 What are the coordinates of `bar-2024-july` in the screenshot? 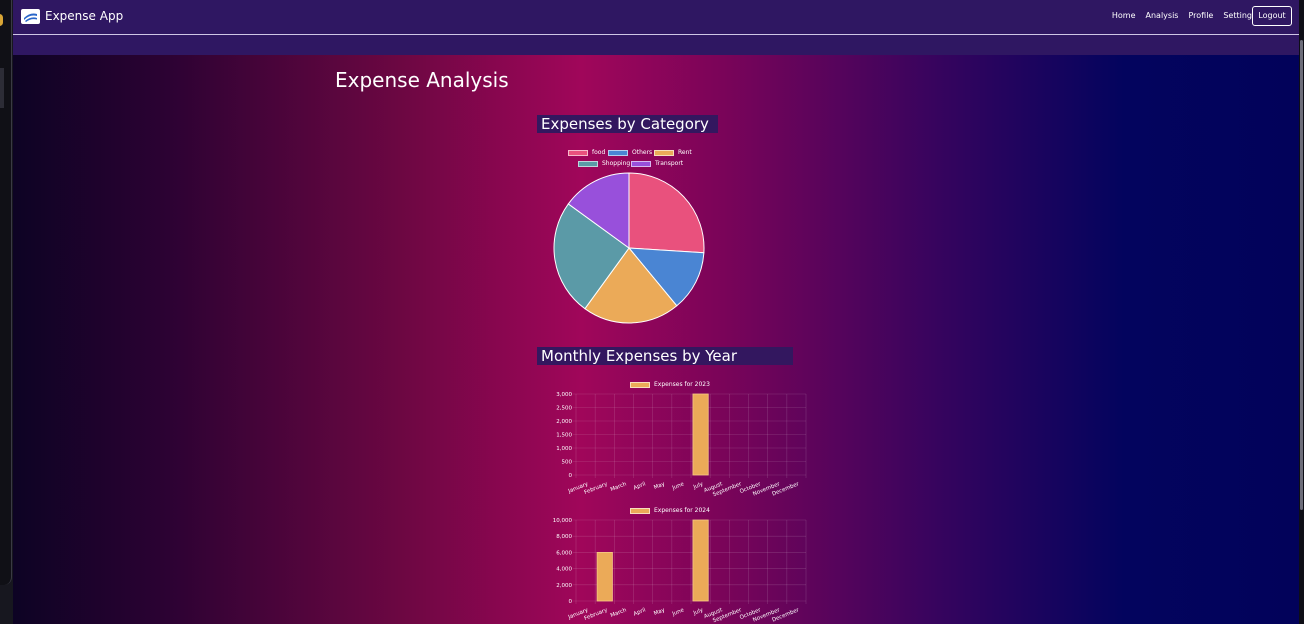 It's located at (700, 560).